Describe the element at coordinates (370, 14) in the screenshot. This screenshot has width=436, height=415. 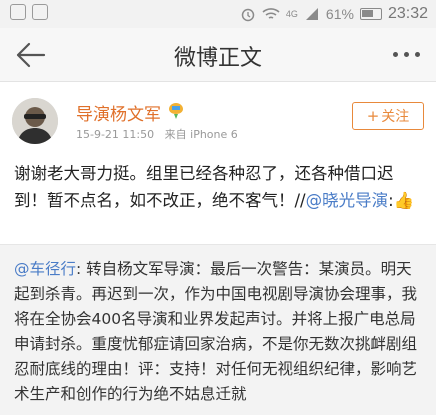
I see `battery-icon` at that location.